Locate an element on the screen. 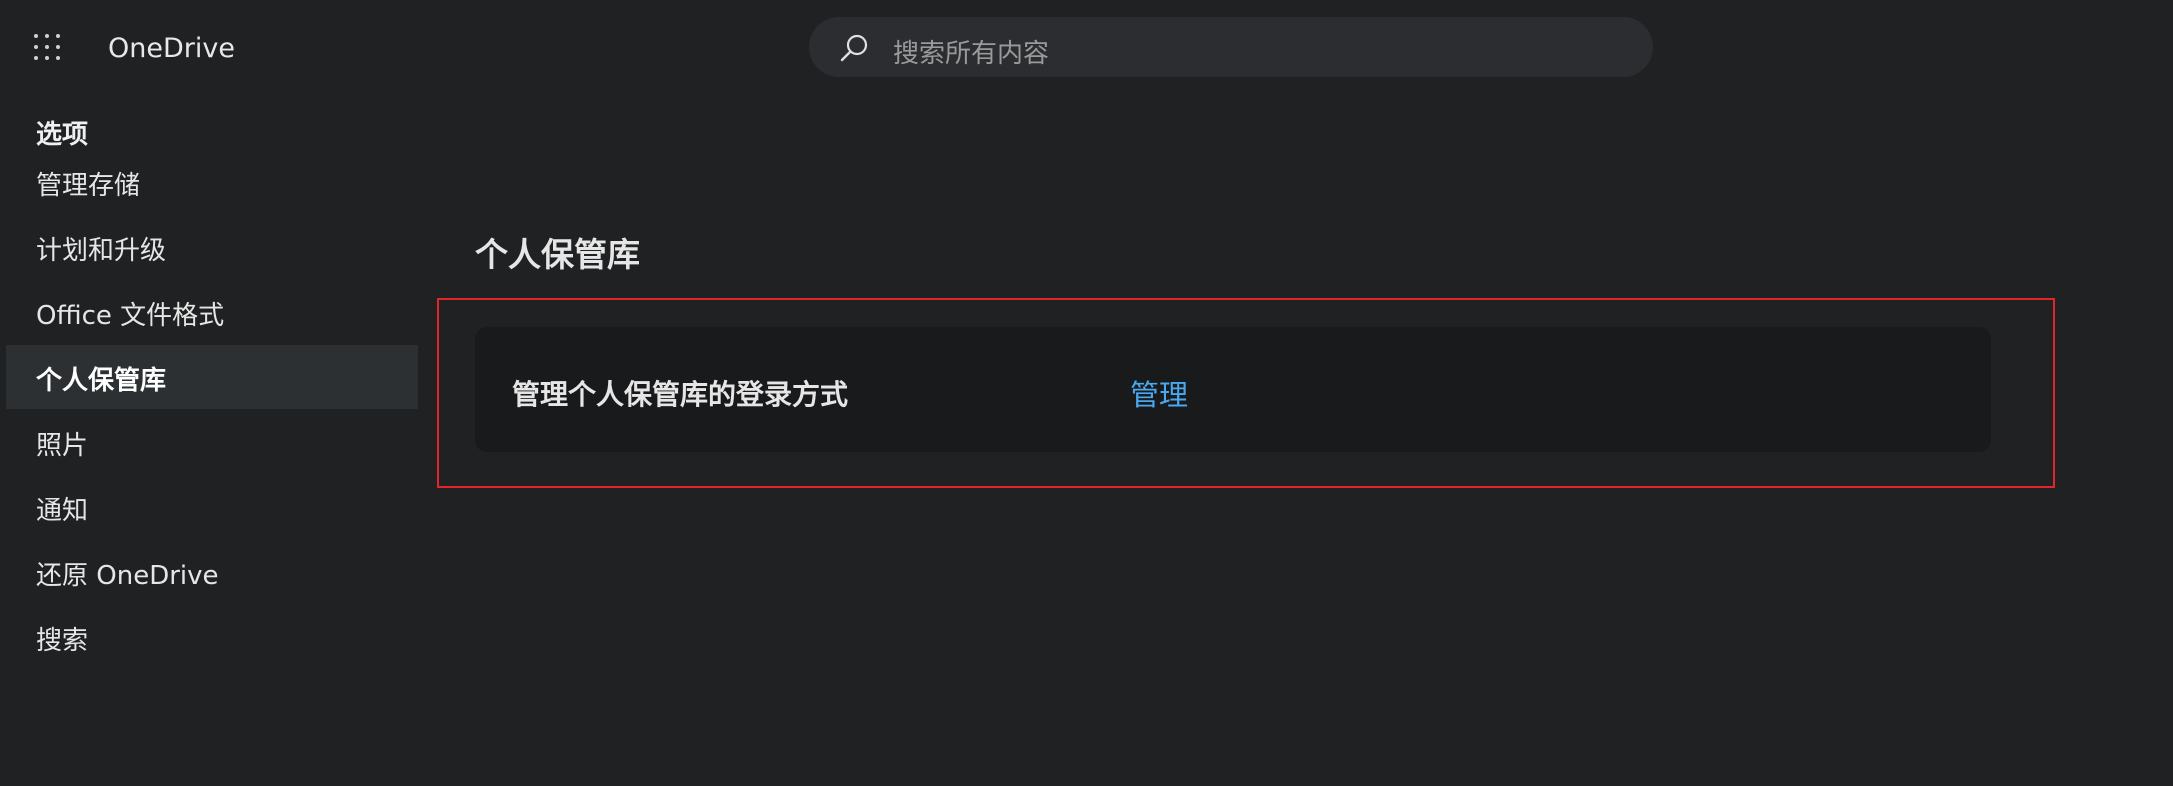 The image size is (2173, 786). sidebar-heading: 选项 is located at coordinates (62, 135).